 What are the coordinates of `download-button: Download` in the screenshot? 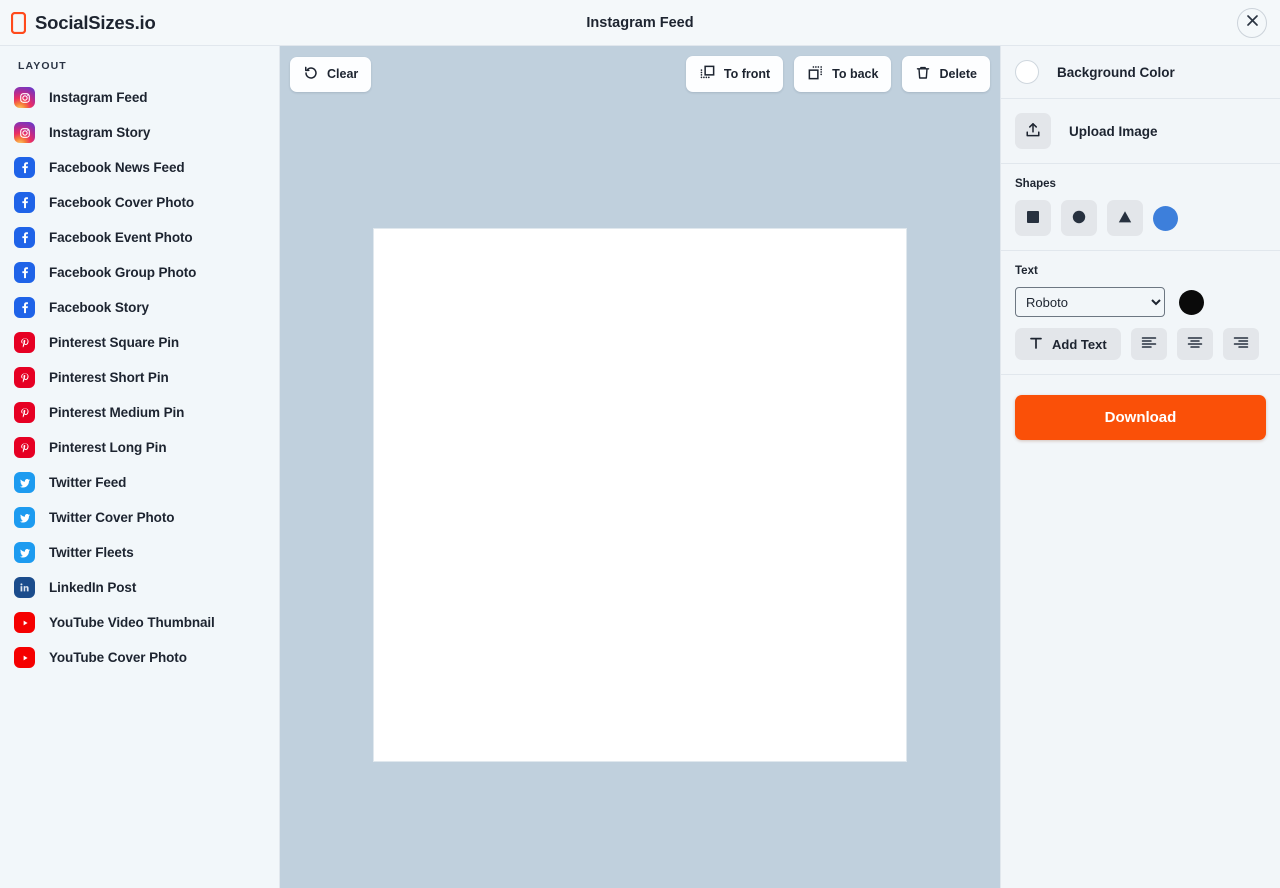 It's located at (1140, 417).